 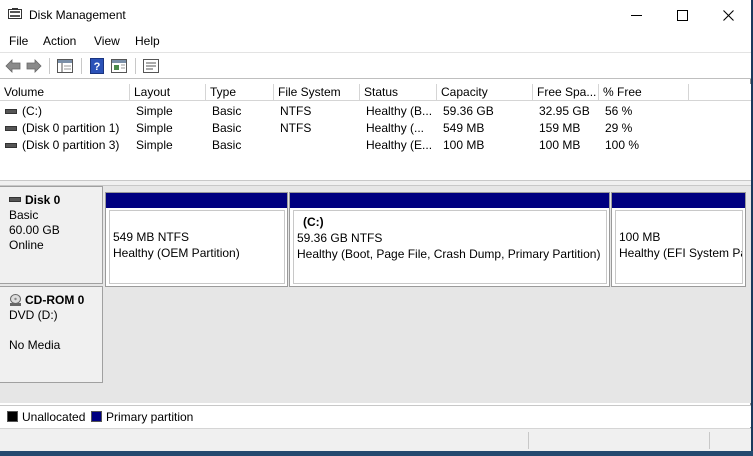 What do you see at coordinates (176, 253) in the screenshot?
I see `partition-status: Healthy (OEM Partition)` at bounding box center [176, 253].